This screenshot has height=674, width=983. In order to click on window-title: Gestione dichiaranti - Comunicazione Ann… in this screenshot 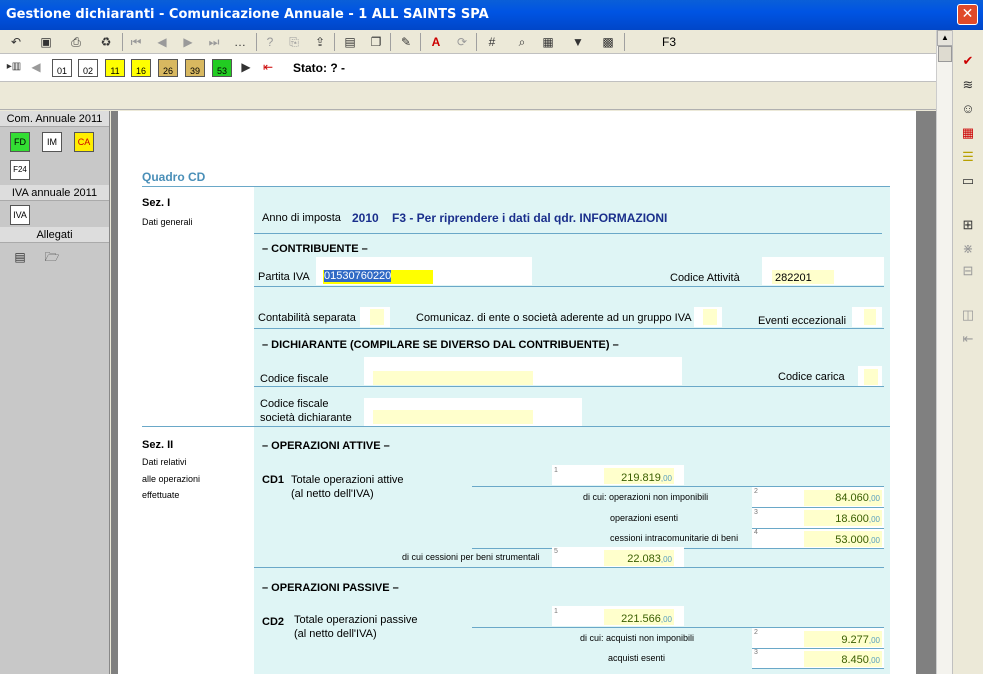, I will do `click(247, 14)`.